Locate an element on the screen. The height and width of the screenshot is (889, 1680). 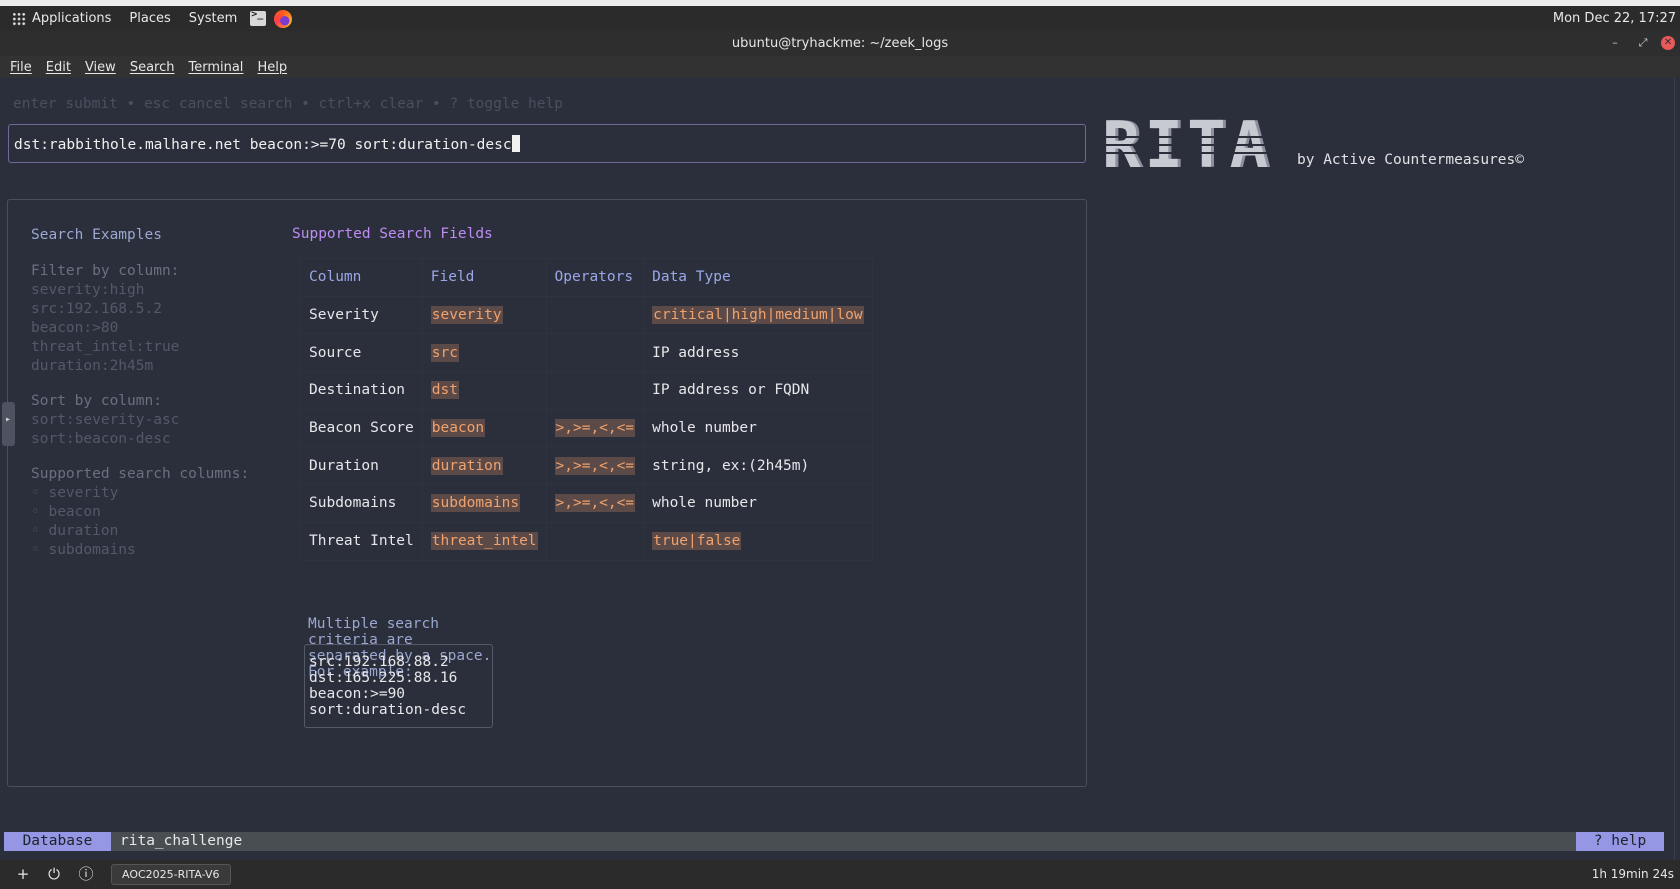
power-icon: ⏻ is located at coordinates (54, 874).